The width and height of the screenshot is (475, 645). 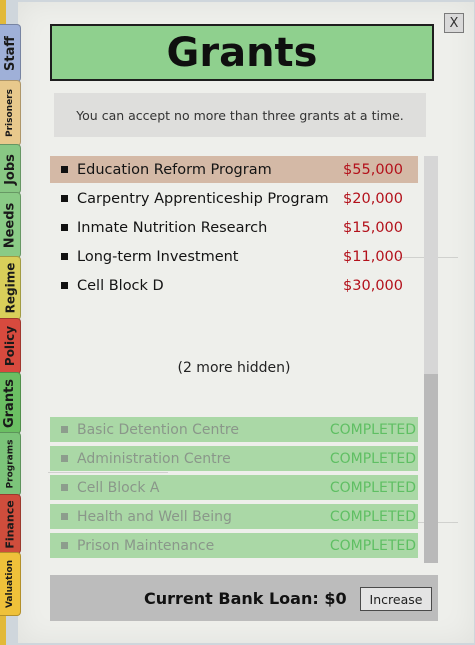 I want to click on tab-finance: Finance, so click(x=10, y=524).